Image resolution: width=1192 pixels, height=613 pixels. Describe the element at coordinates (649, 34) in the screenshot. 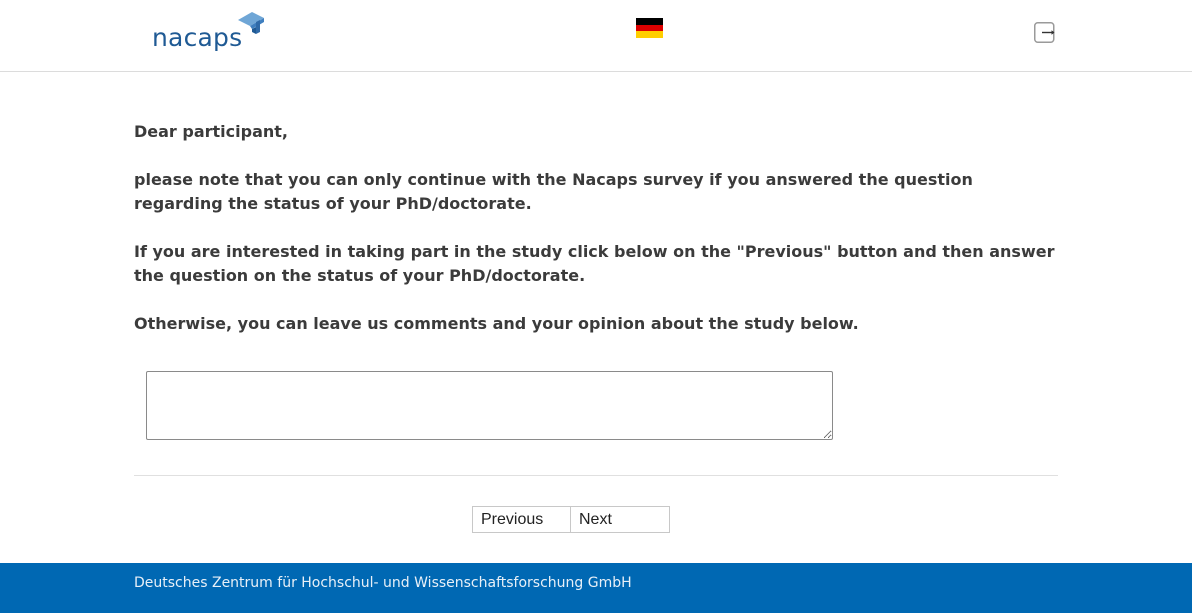

I see `flag-stripe-gold` at that location.